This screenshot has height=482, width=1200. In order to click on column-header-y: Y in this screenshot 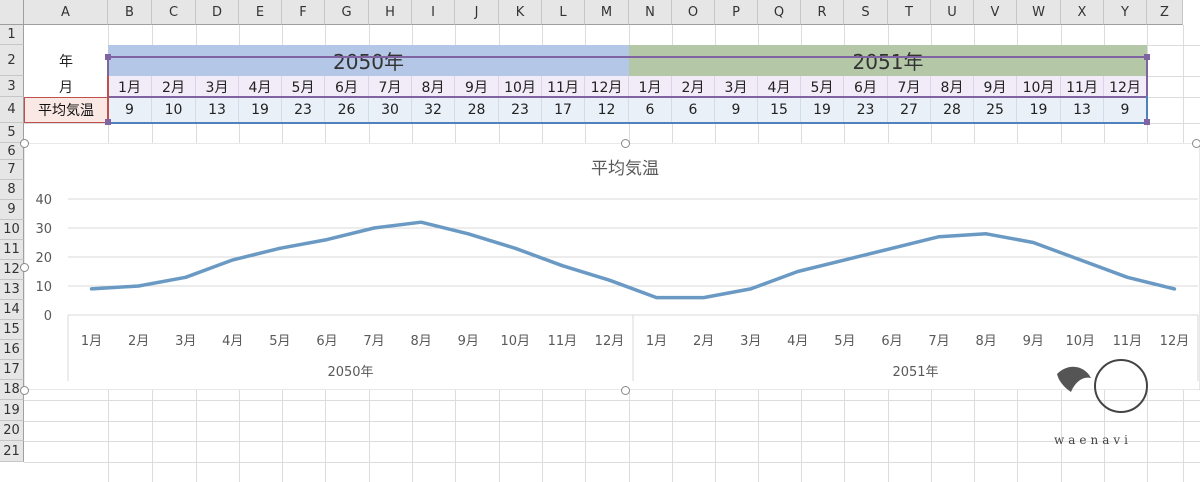, I will do `click(1125, 12)`.